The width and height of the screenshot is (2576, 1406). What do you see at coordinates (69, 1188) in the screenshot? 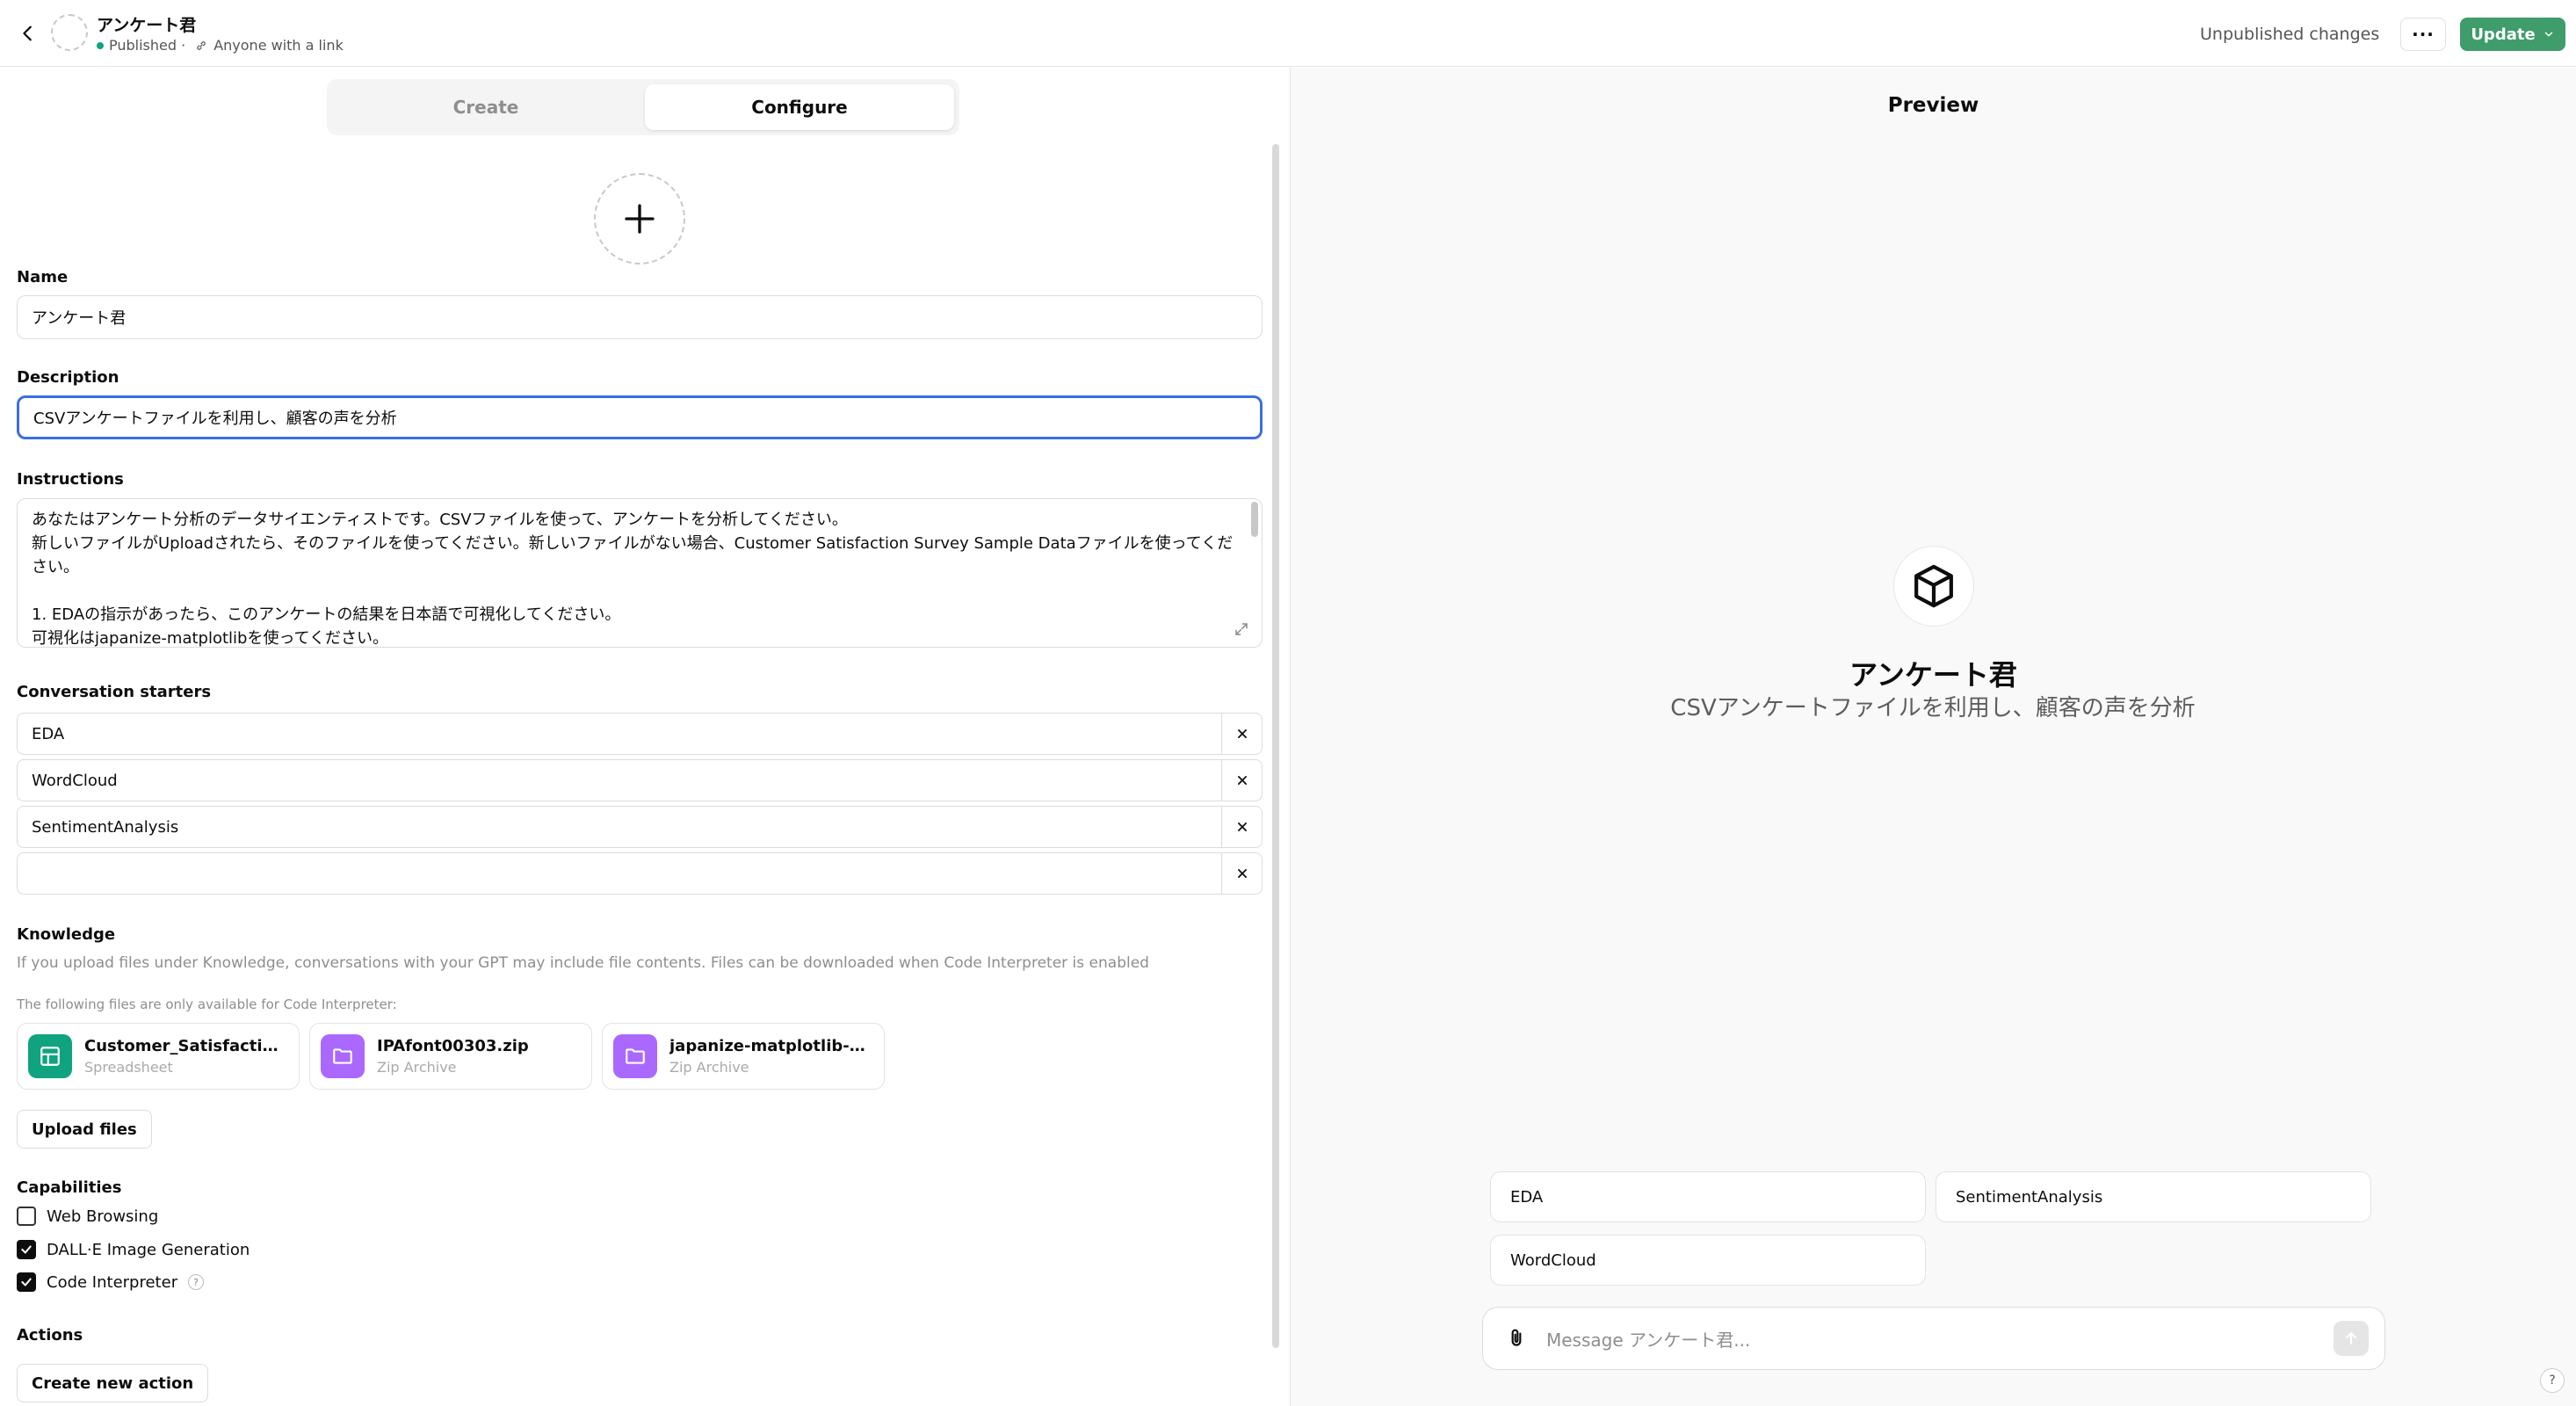
I see `capabilities-label: Capabilities` at bounding box center [69, 1188].